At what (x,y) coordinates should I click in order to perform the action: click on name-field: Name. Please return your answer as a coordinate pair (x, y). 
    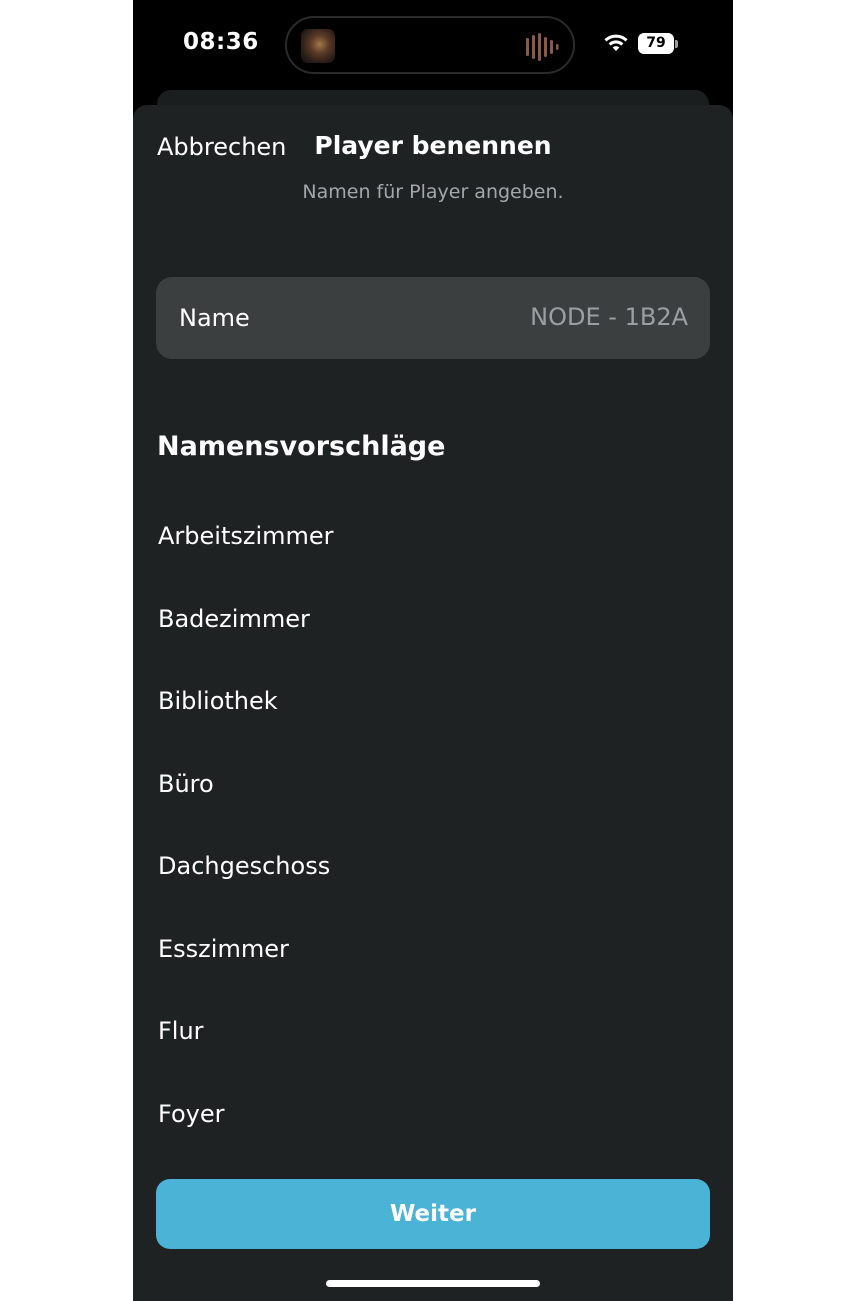
    Looking at the image, I should click on (433, 318).